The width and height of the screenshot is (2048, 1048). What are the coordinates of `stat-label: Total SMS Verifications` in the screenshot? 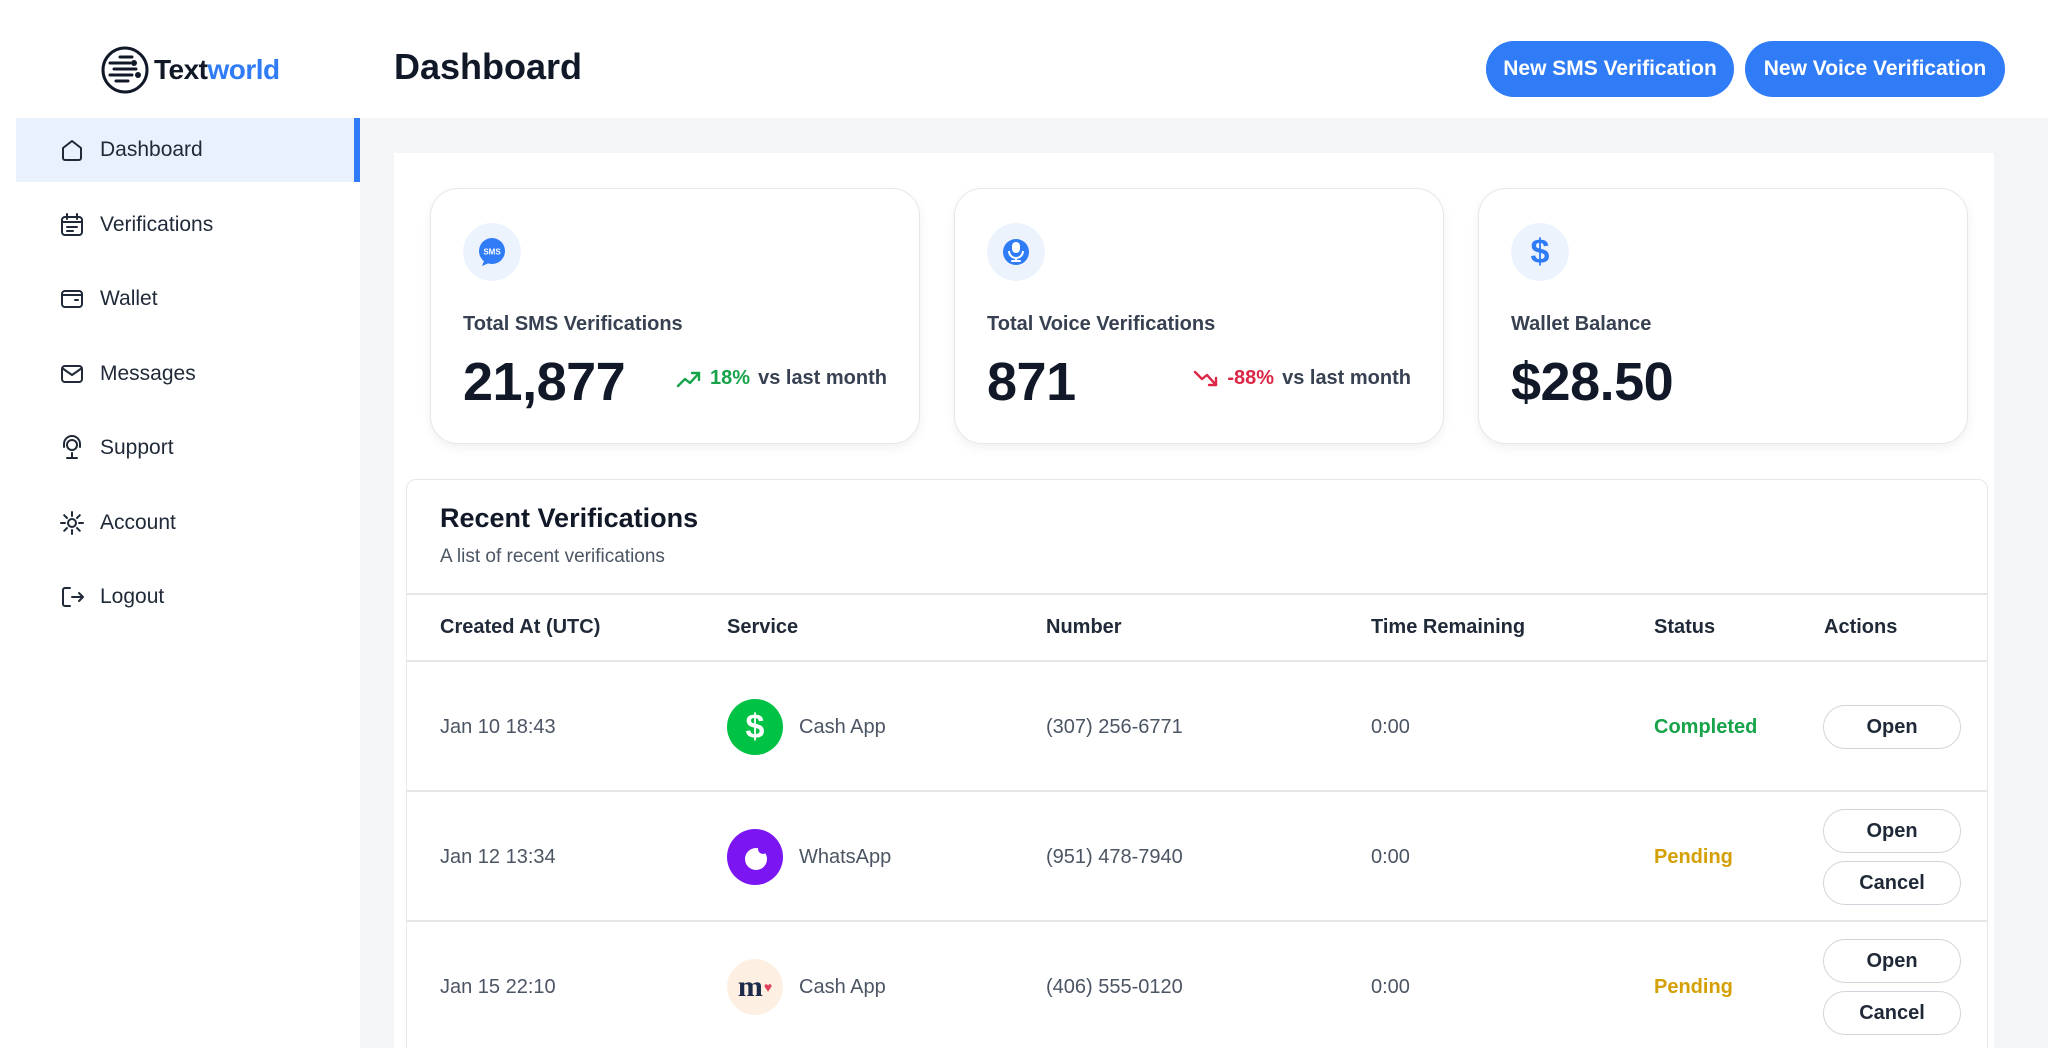 It's located at (573, 324).